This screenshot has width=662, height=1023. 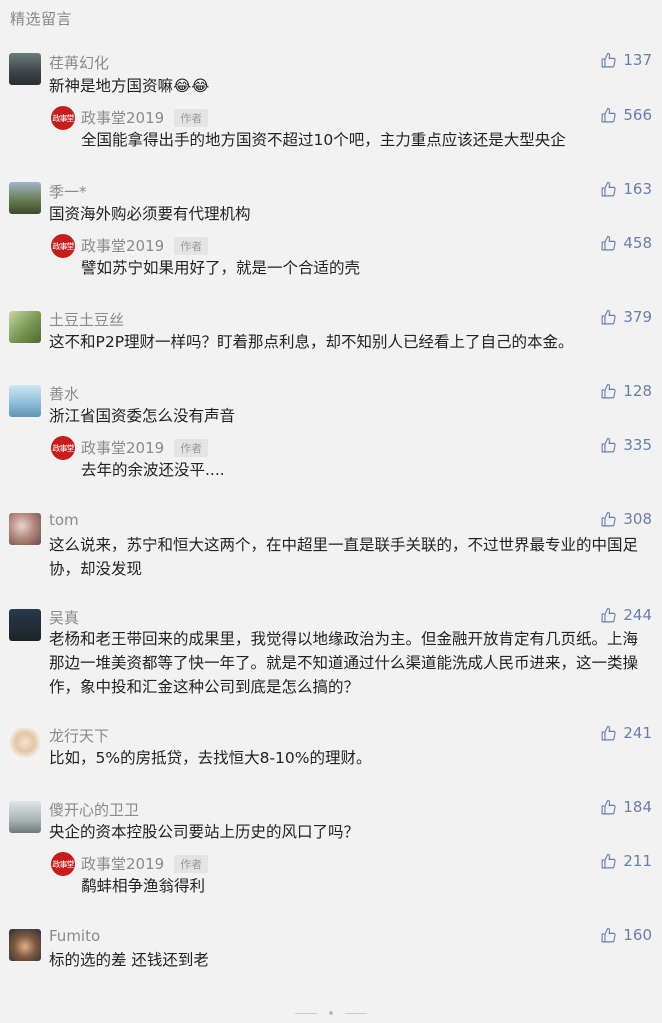 I want to click on like-button: 566, so click(x=626, y=115).